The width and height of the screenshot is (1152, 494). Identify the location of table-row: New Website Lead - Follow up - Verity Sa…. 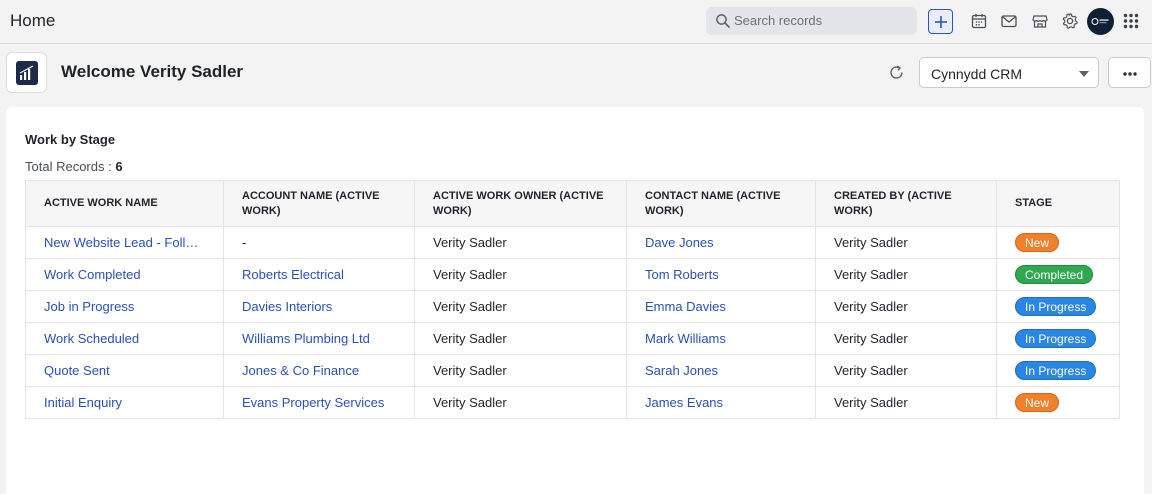
(572, 242).